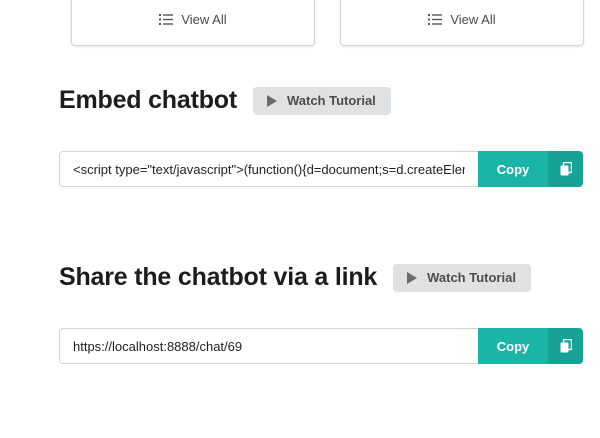  I want to click on share-heading: Share the chatbot via a link, so click(218, 277).